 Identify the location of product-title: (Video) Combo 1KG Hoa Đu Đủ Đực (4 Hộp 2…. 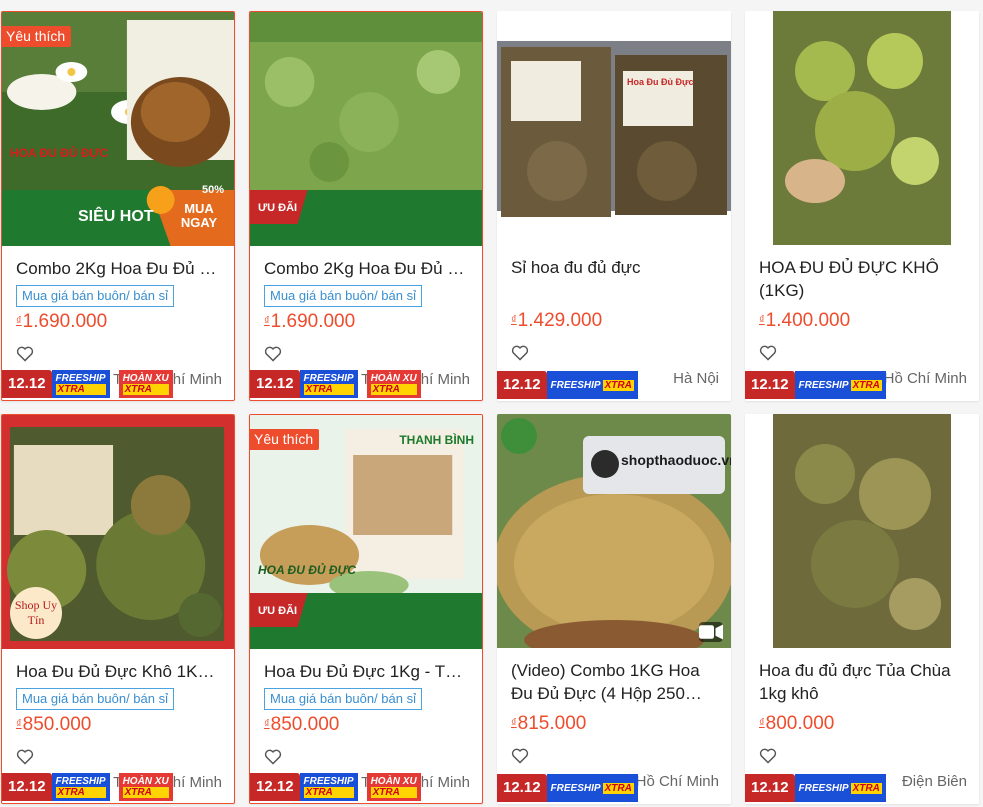
(615, 682).